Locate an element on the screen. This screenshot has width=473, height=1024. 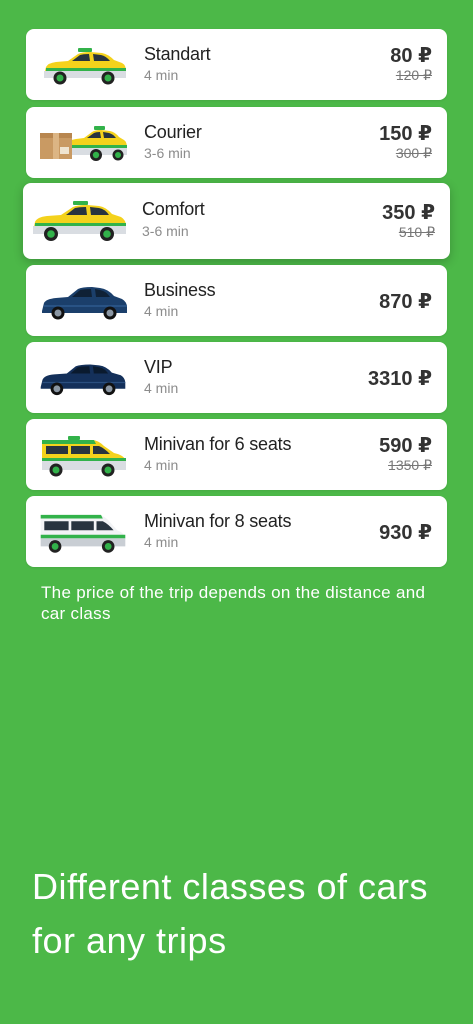
minivan-6-icon is located at coordinates (84, 456).